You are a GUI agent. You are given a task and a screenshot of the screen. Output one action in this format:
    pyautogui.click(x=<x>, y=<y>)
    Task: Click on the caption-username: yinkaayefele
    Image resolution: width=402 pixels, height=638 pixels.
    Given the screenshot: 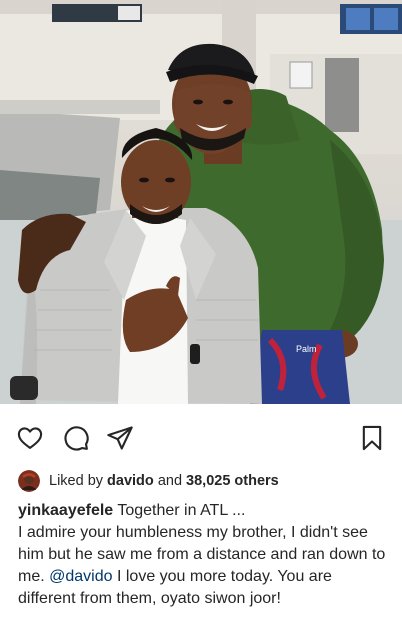 What is the action you would take?
    pyautogui.click(x=65, y=510)
    